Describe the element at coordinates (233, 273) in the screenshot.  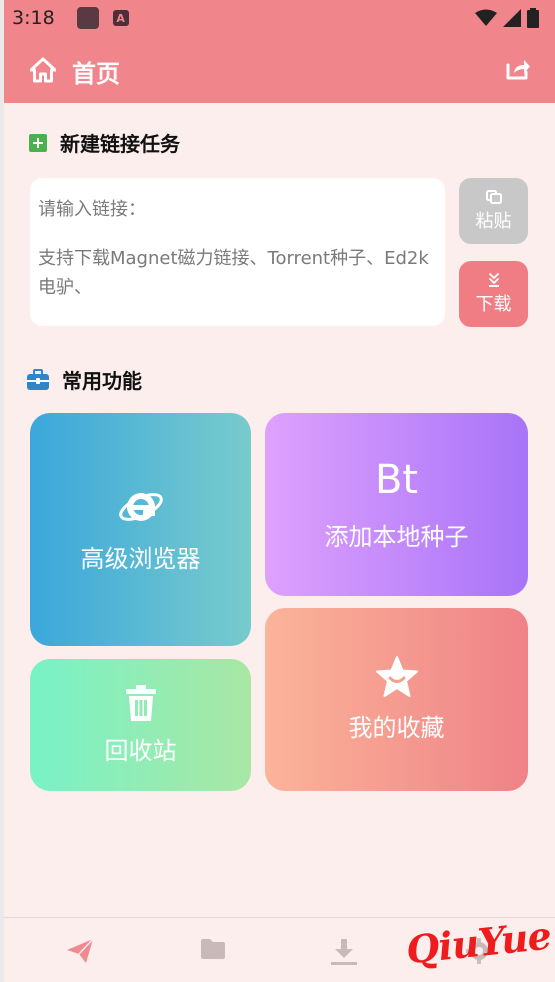
I see `link-input-hint: 支持下载Magnet磁力链接、Torrent种子、Ed2k电驴、` at that location.